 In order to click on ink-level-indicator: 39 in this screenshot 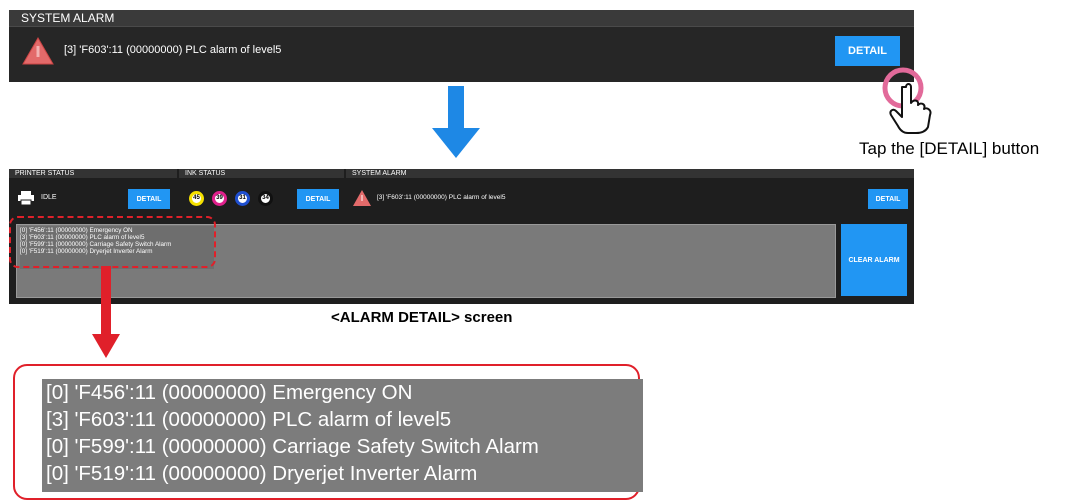, I will do `click(219, 198)`.